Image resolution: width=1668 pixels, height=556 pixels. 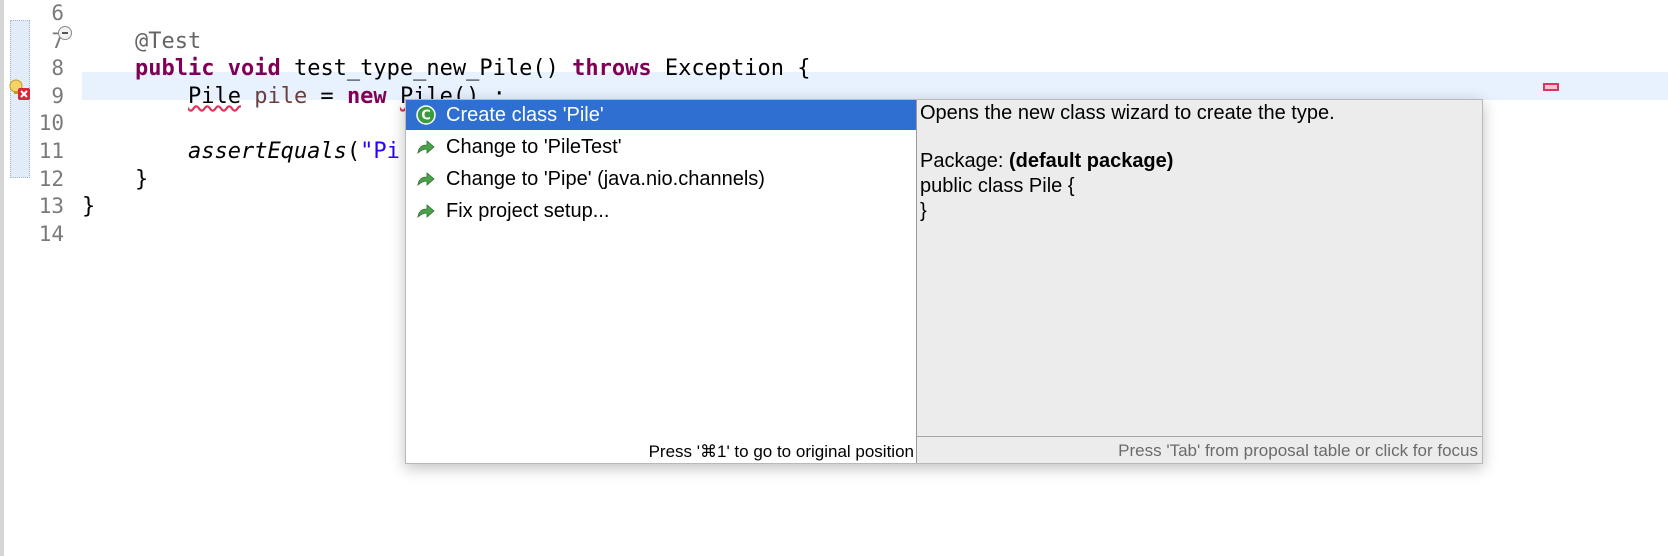 What do you see at coordinates (781, 451) in the screenshot?
I see `original-position-hint: Press '⌘1' to go to original position` at bounding box center [781, 451].